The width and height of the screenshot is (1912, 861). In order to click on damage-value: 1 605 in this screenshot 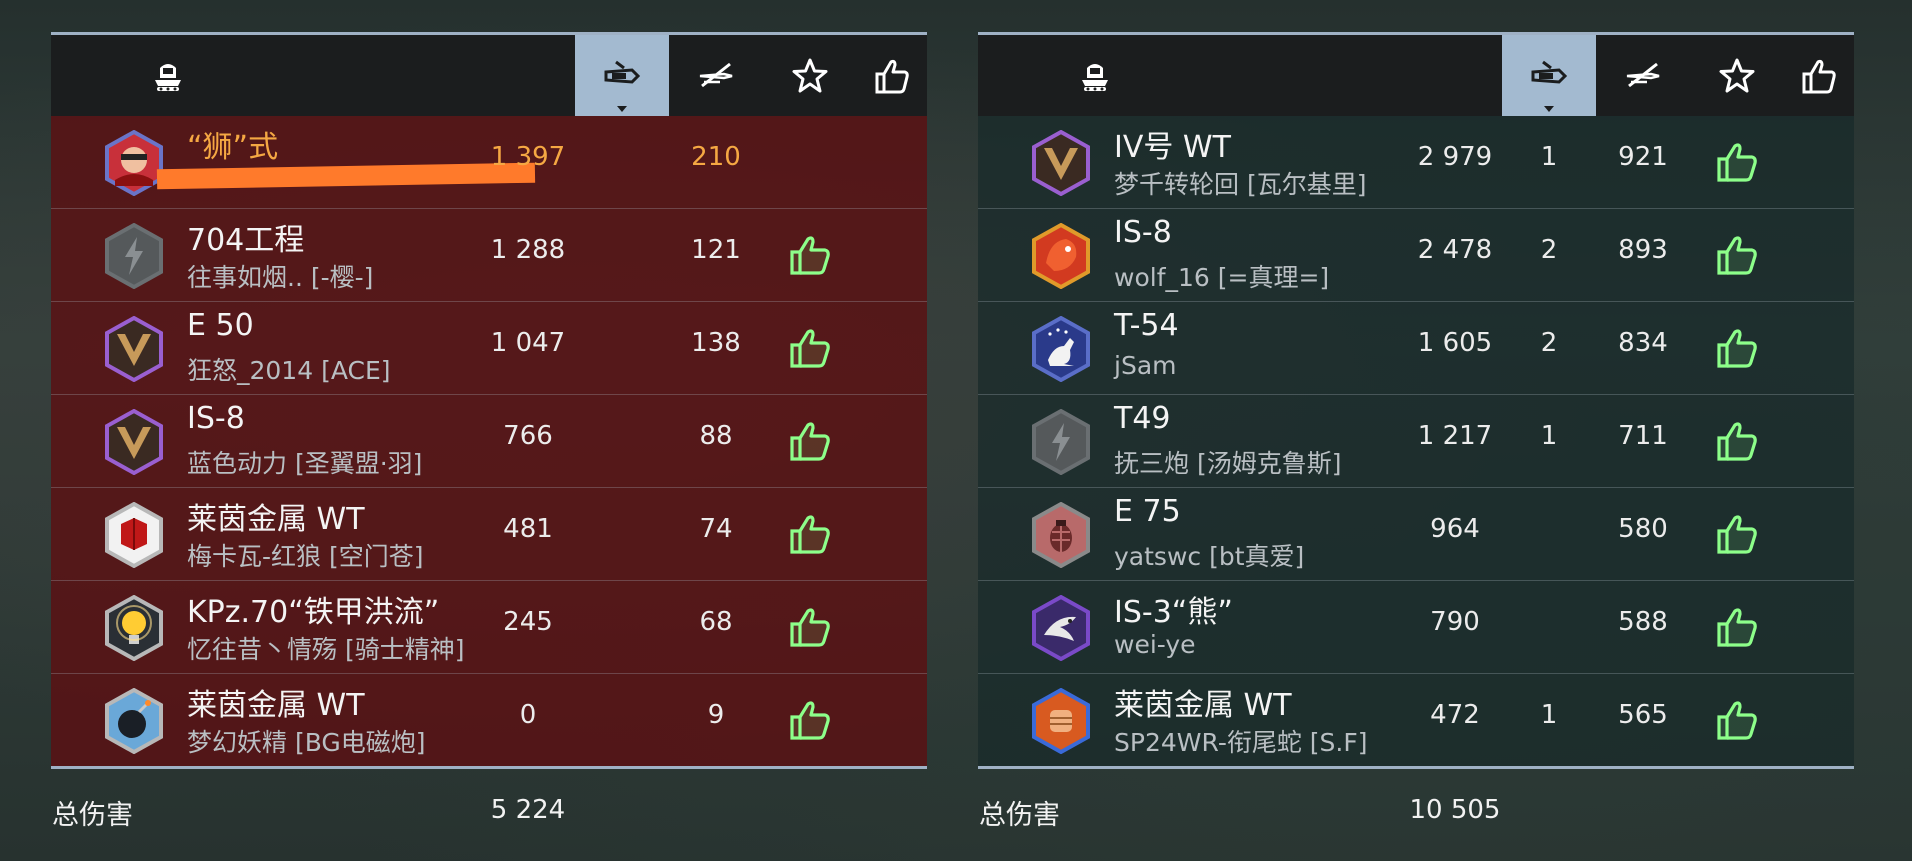, I will do `click(1455, 343)`.